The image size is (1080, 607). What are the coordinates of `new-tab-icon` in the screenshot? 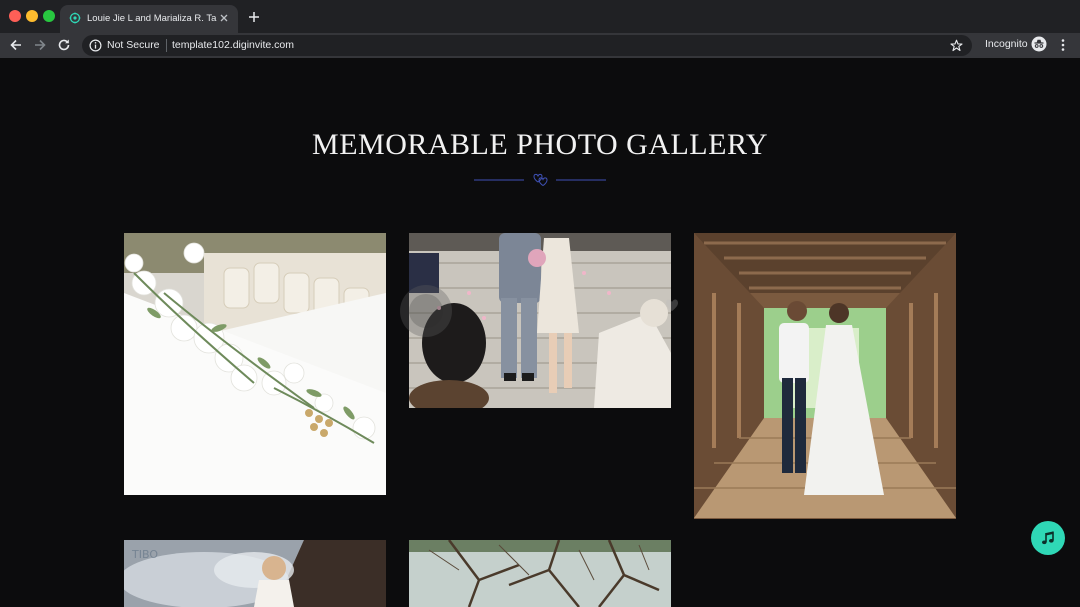 It's located at (254, 17).